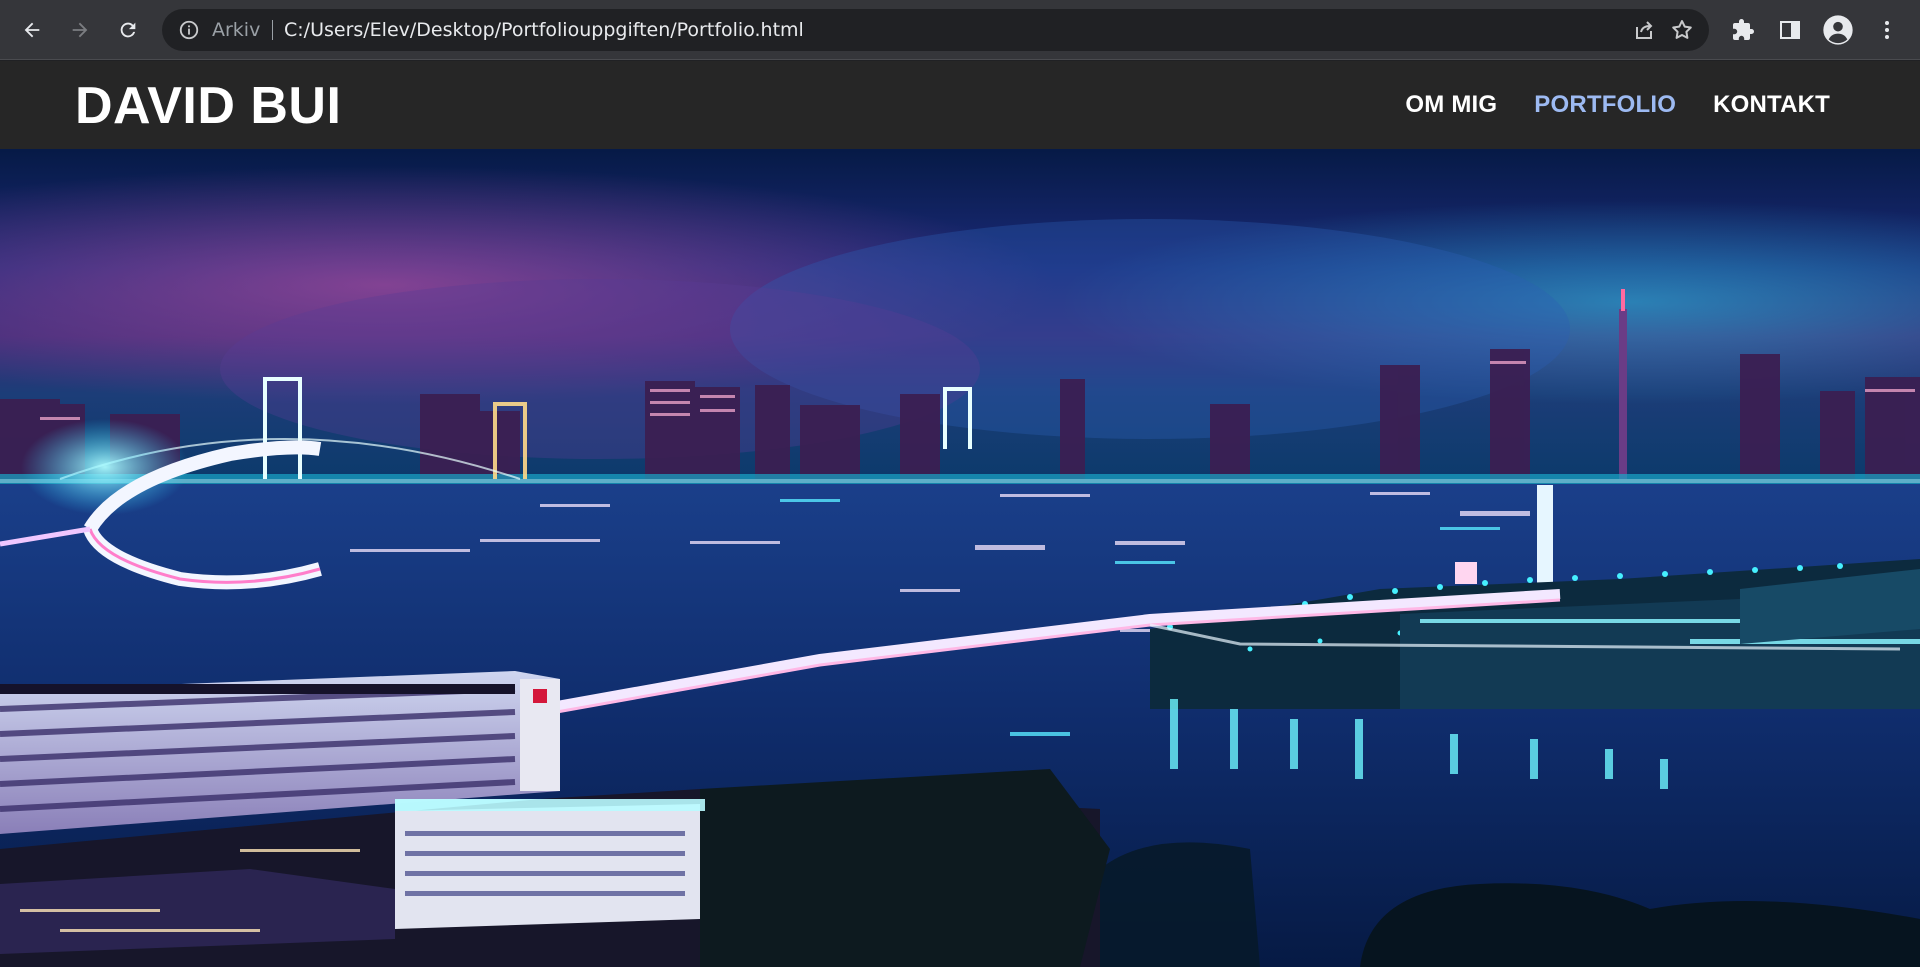 The width and height of the screenshot is (1920, 967). I want to click on url-scheme-label: Arkiv, so click(236, 30).